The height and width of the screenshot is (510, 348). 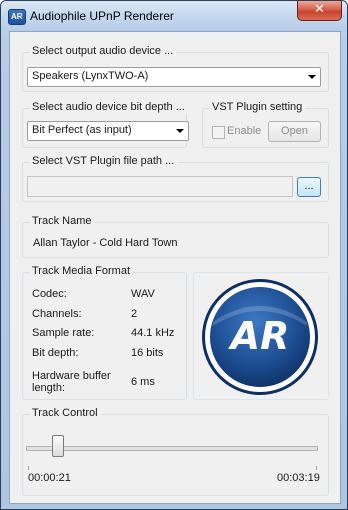 I want to click on close-icon: ✕, so click(x=319, y=9).